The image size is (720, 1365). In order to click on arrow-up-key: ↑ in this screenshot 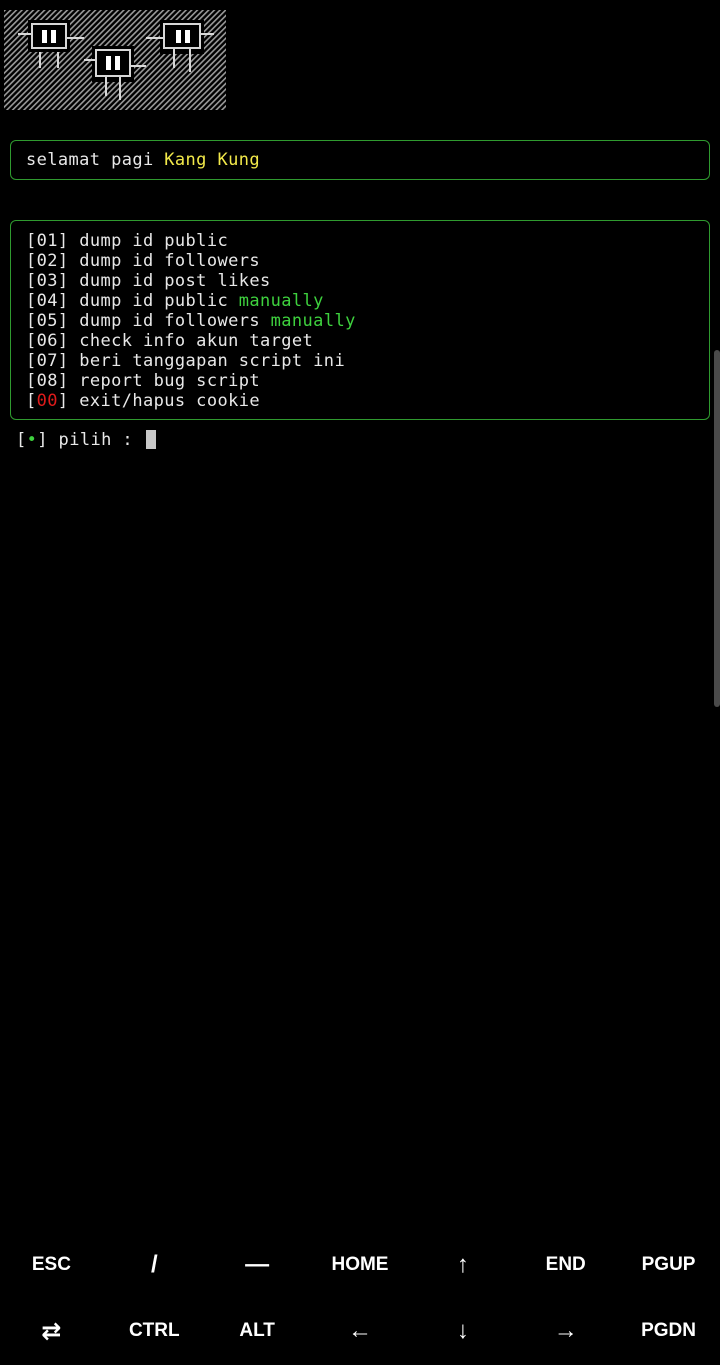, I will do `click(462, 1265)`.